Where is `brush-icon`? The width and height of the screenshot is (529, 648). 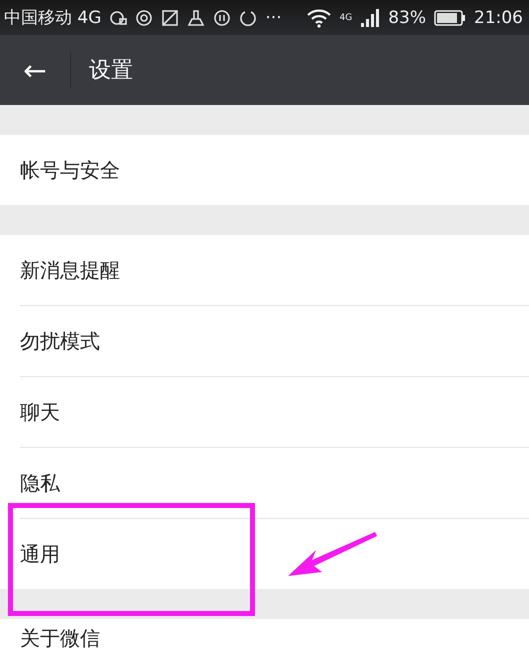 brush-icon is located at coordinates (196, 17).